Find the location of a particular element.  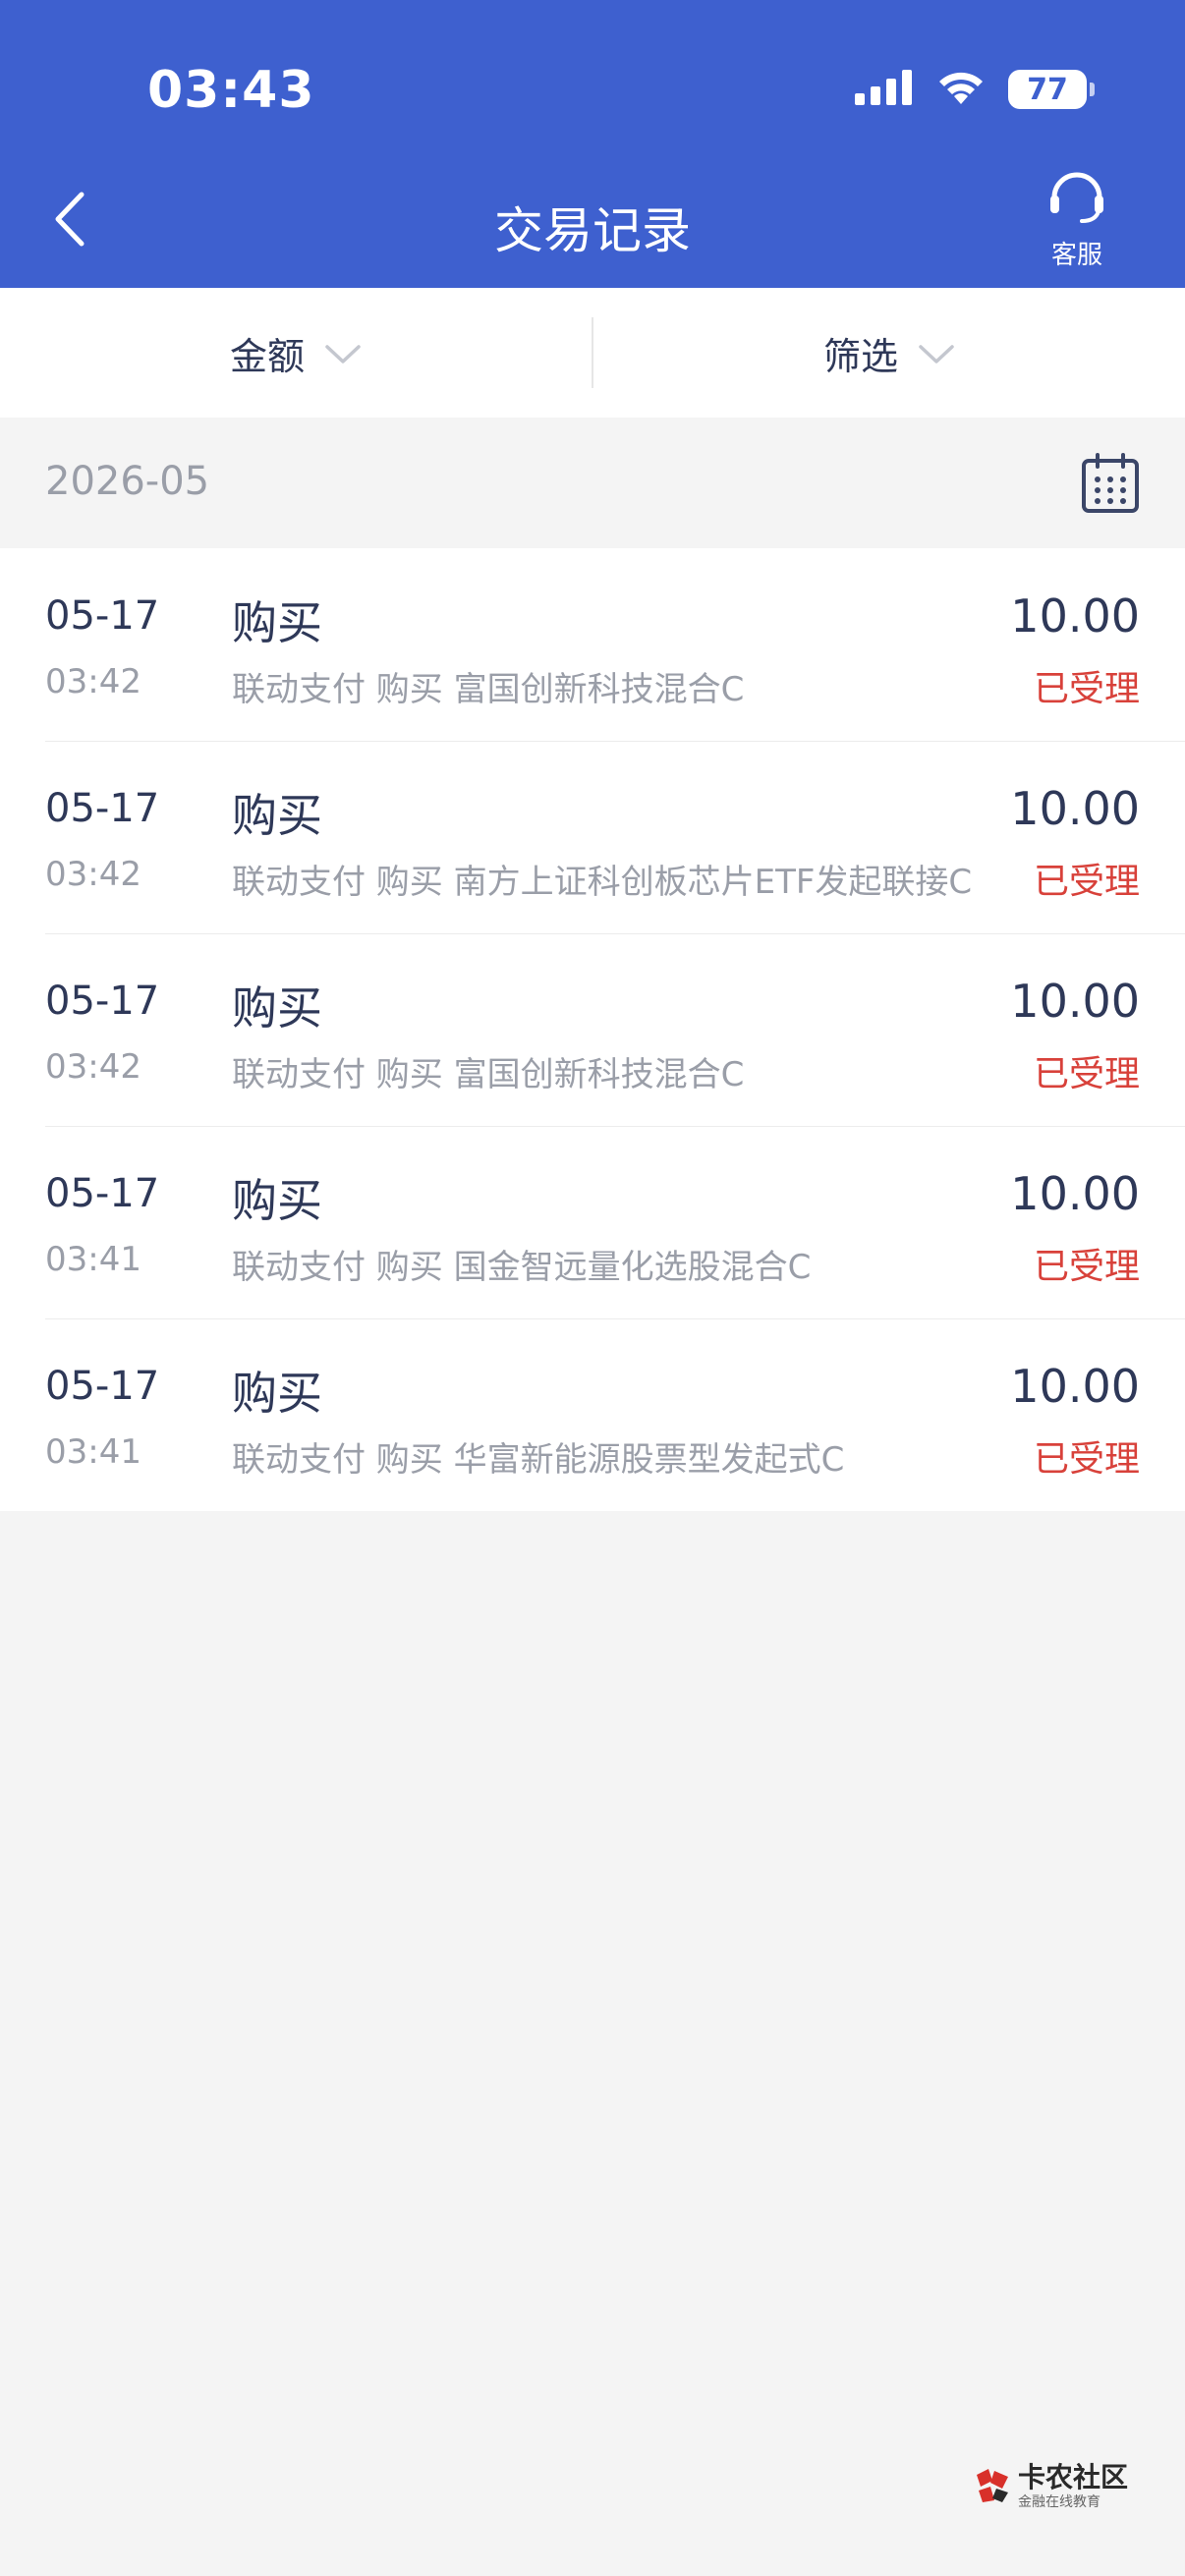

month-label: 2026-05 is located at coordinates (128, 481).